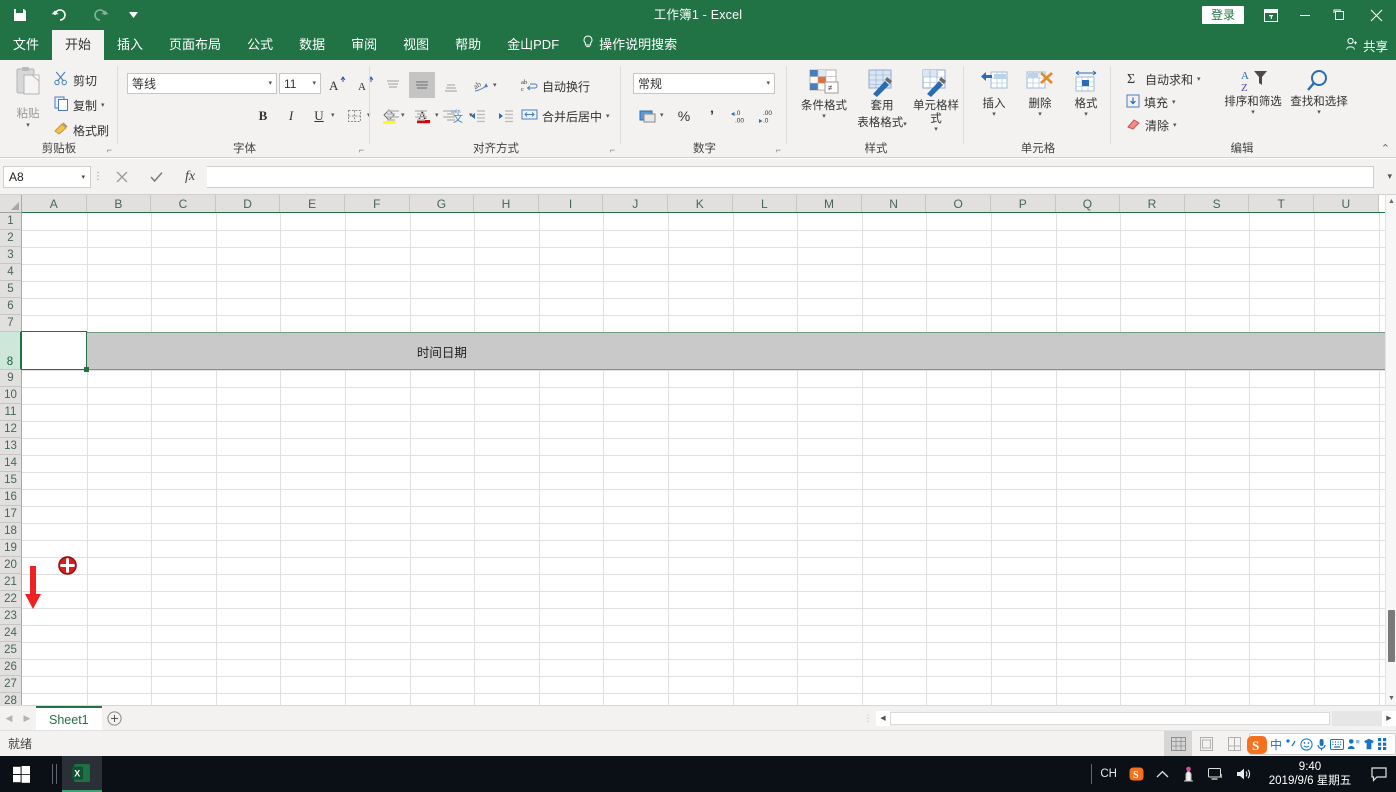  Describe the element at coordinates (1206, 744) in the screenshot. I see `page-layout-view-icon` at that location.